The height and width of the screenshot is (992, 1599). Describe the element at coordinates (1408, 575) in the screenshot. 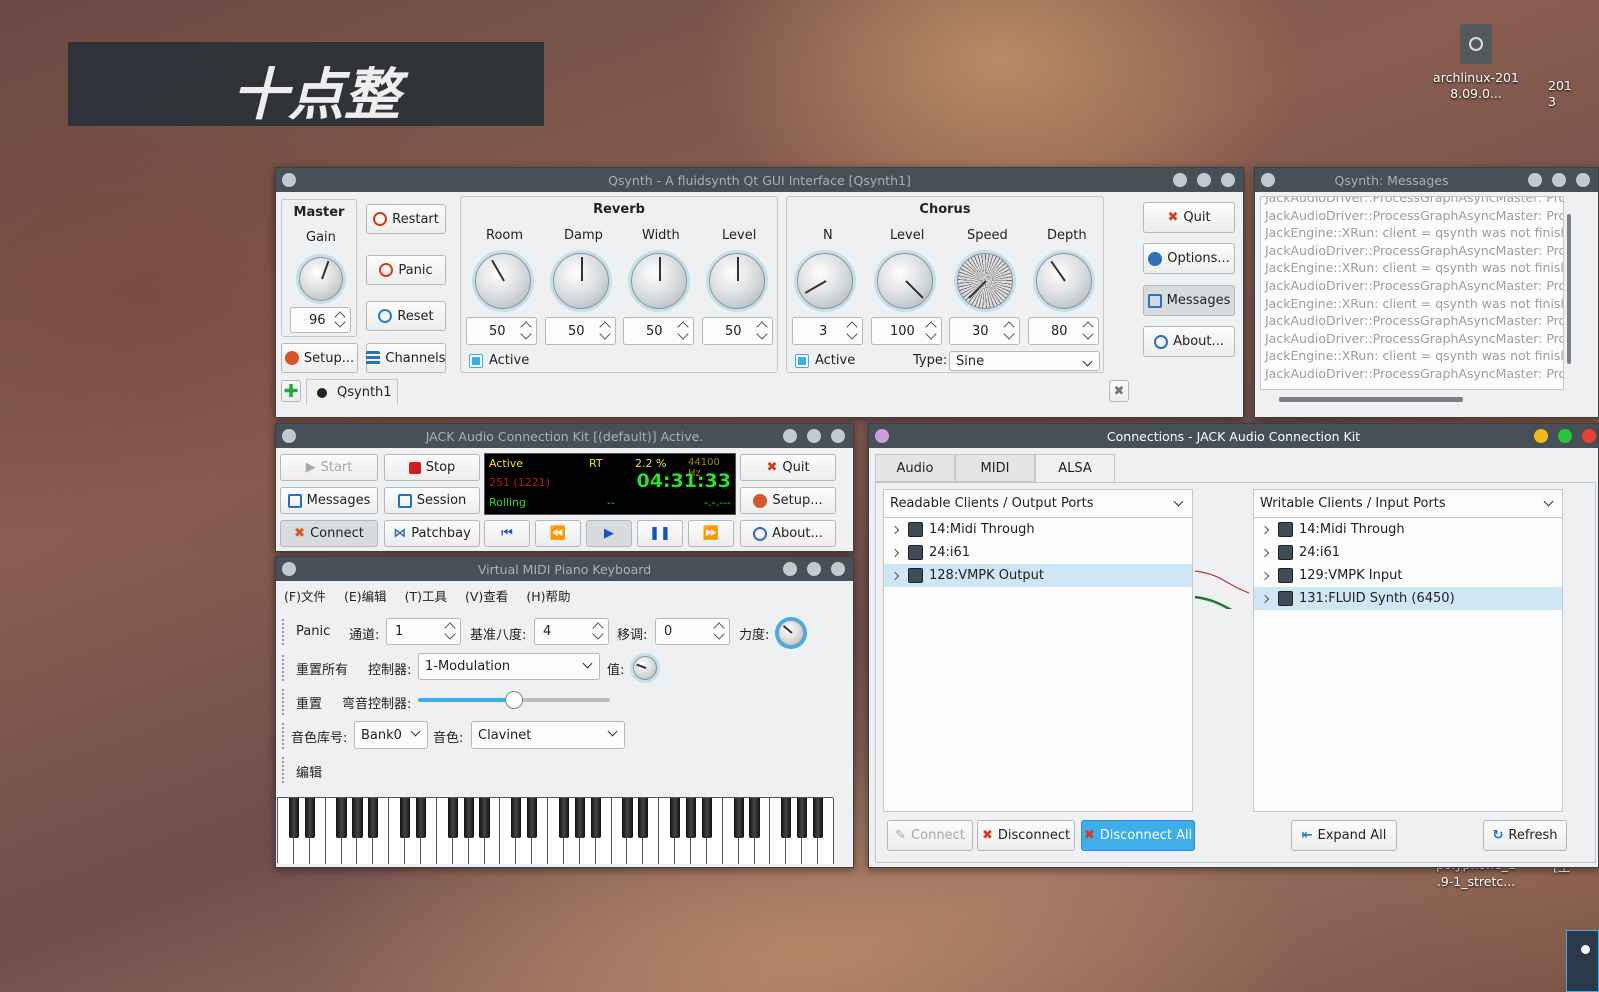

I see `list-item: 129:VMPK Input` at that location.